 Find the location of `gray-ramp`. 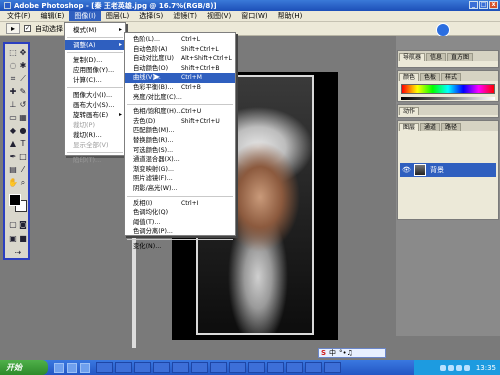

gray-ramp is located at coordinates (448, 98).